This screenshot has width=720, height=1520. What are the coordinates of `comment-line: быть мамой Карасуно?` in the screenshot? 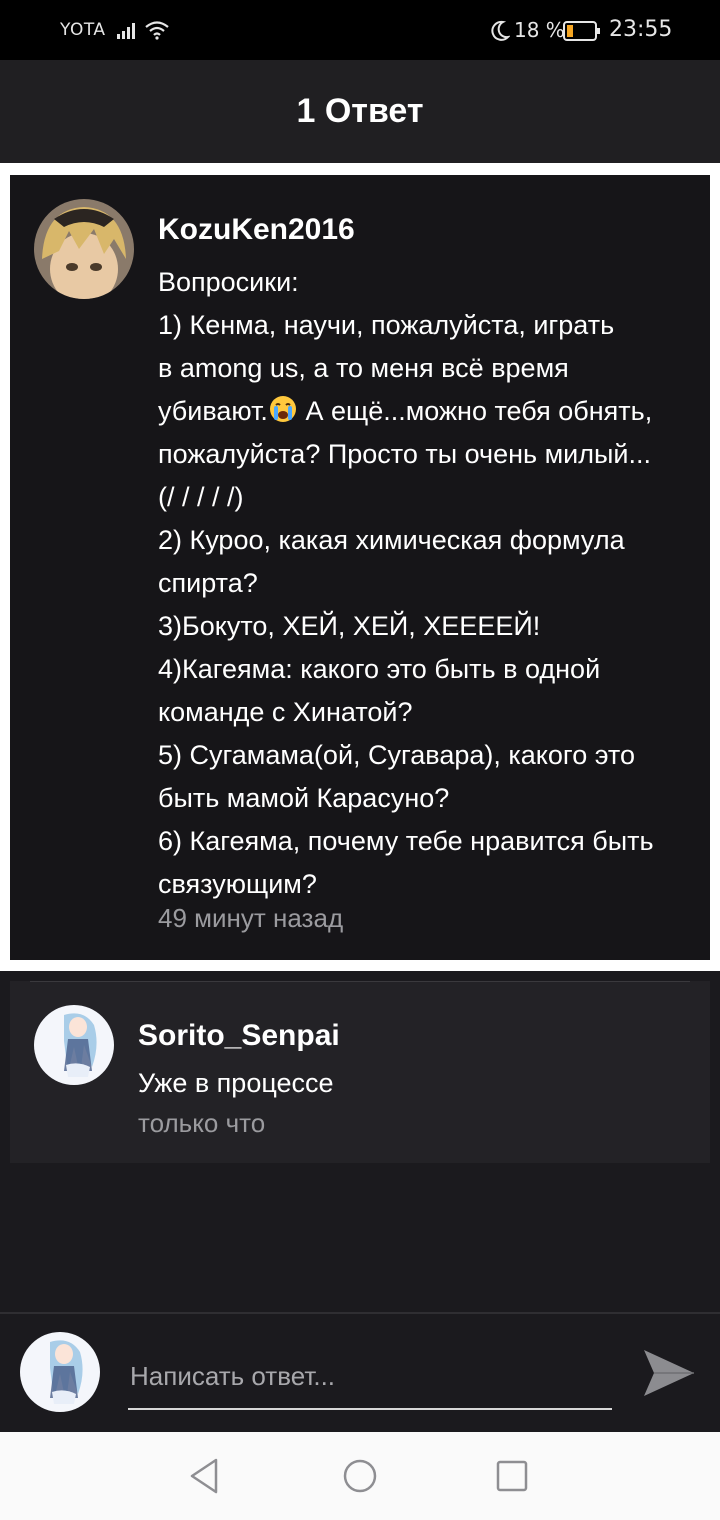 It's located at (304, 798).